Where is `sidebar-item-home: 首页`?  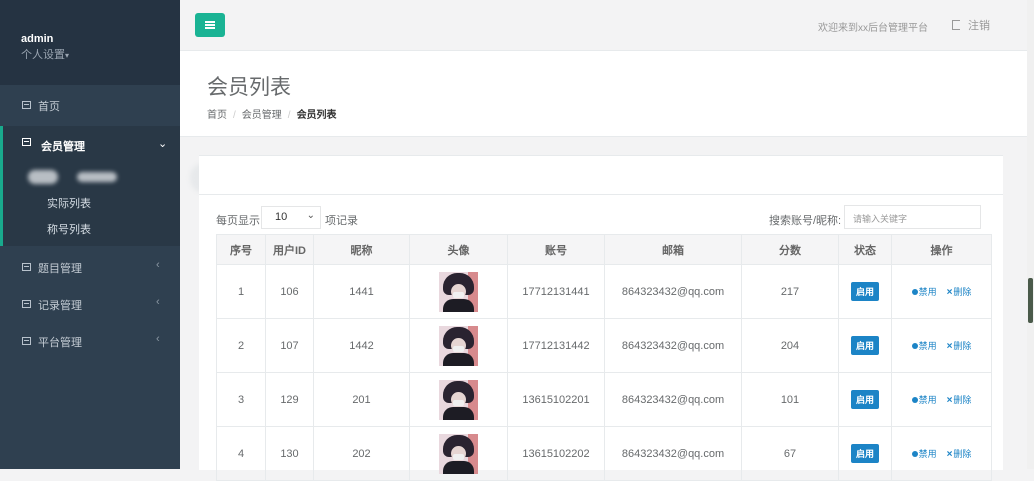 sidebar-item-home: 首页 is located at coordinates (90, 106).